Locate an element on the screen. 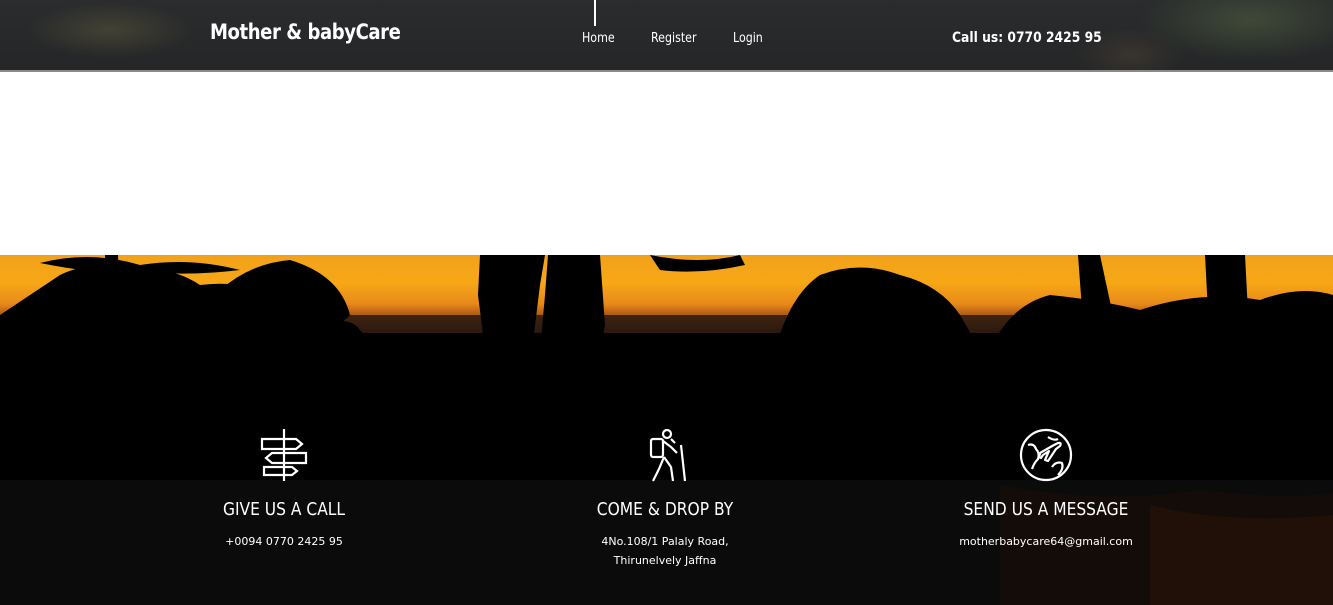  nav-login-link: Login is located at coordinates (748, 38).